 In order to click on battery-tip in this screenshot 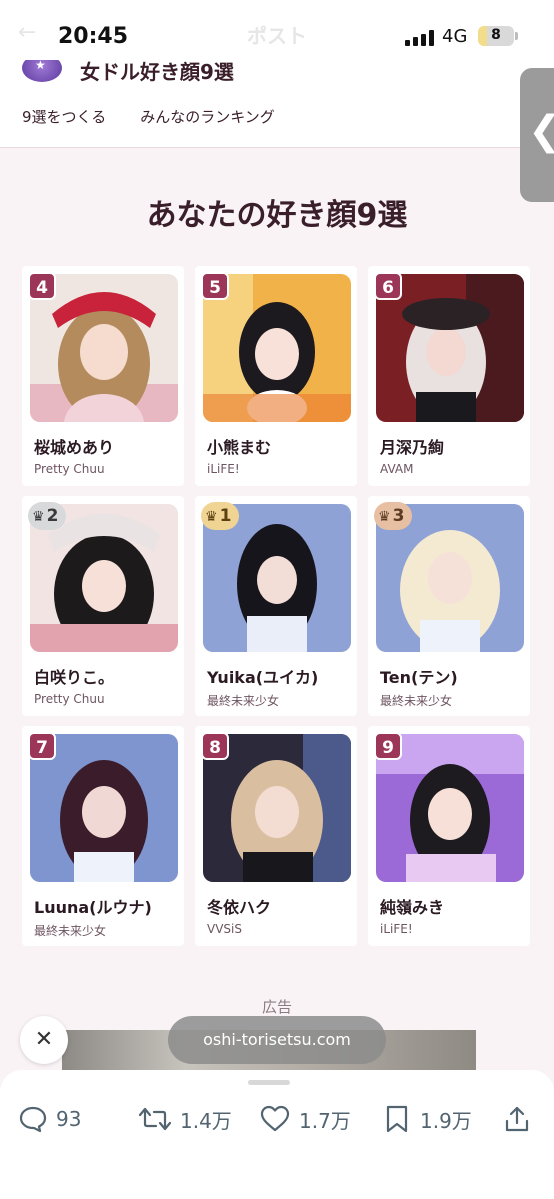, I will do `click(516, 36)`.